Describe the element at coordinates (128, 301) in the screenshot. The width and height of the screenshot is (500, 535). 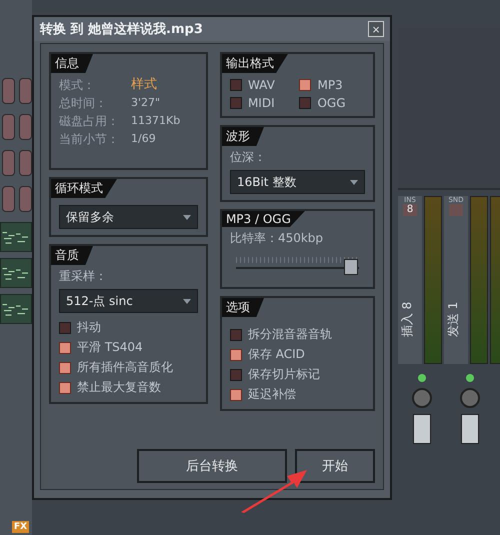
I see `resample-dropdown: 512-点 sinc` at that location.